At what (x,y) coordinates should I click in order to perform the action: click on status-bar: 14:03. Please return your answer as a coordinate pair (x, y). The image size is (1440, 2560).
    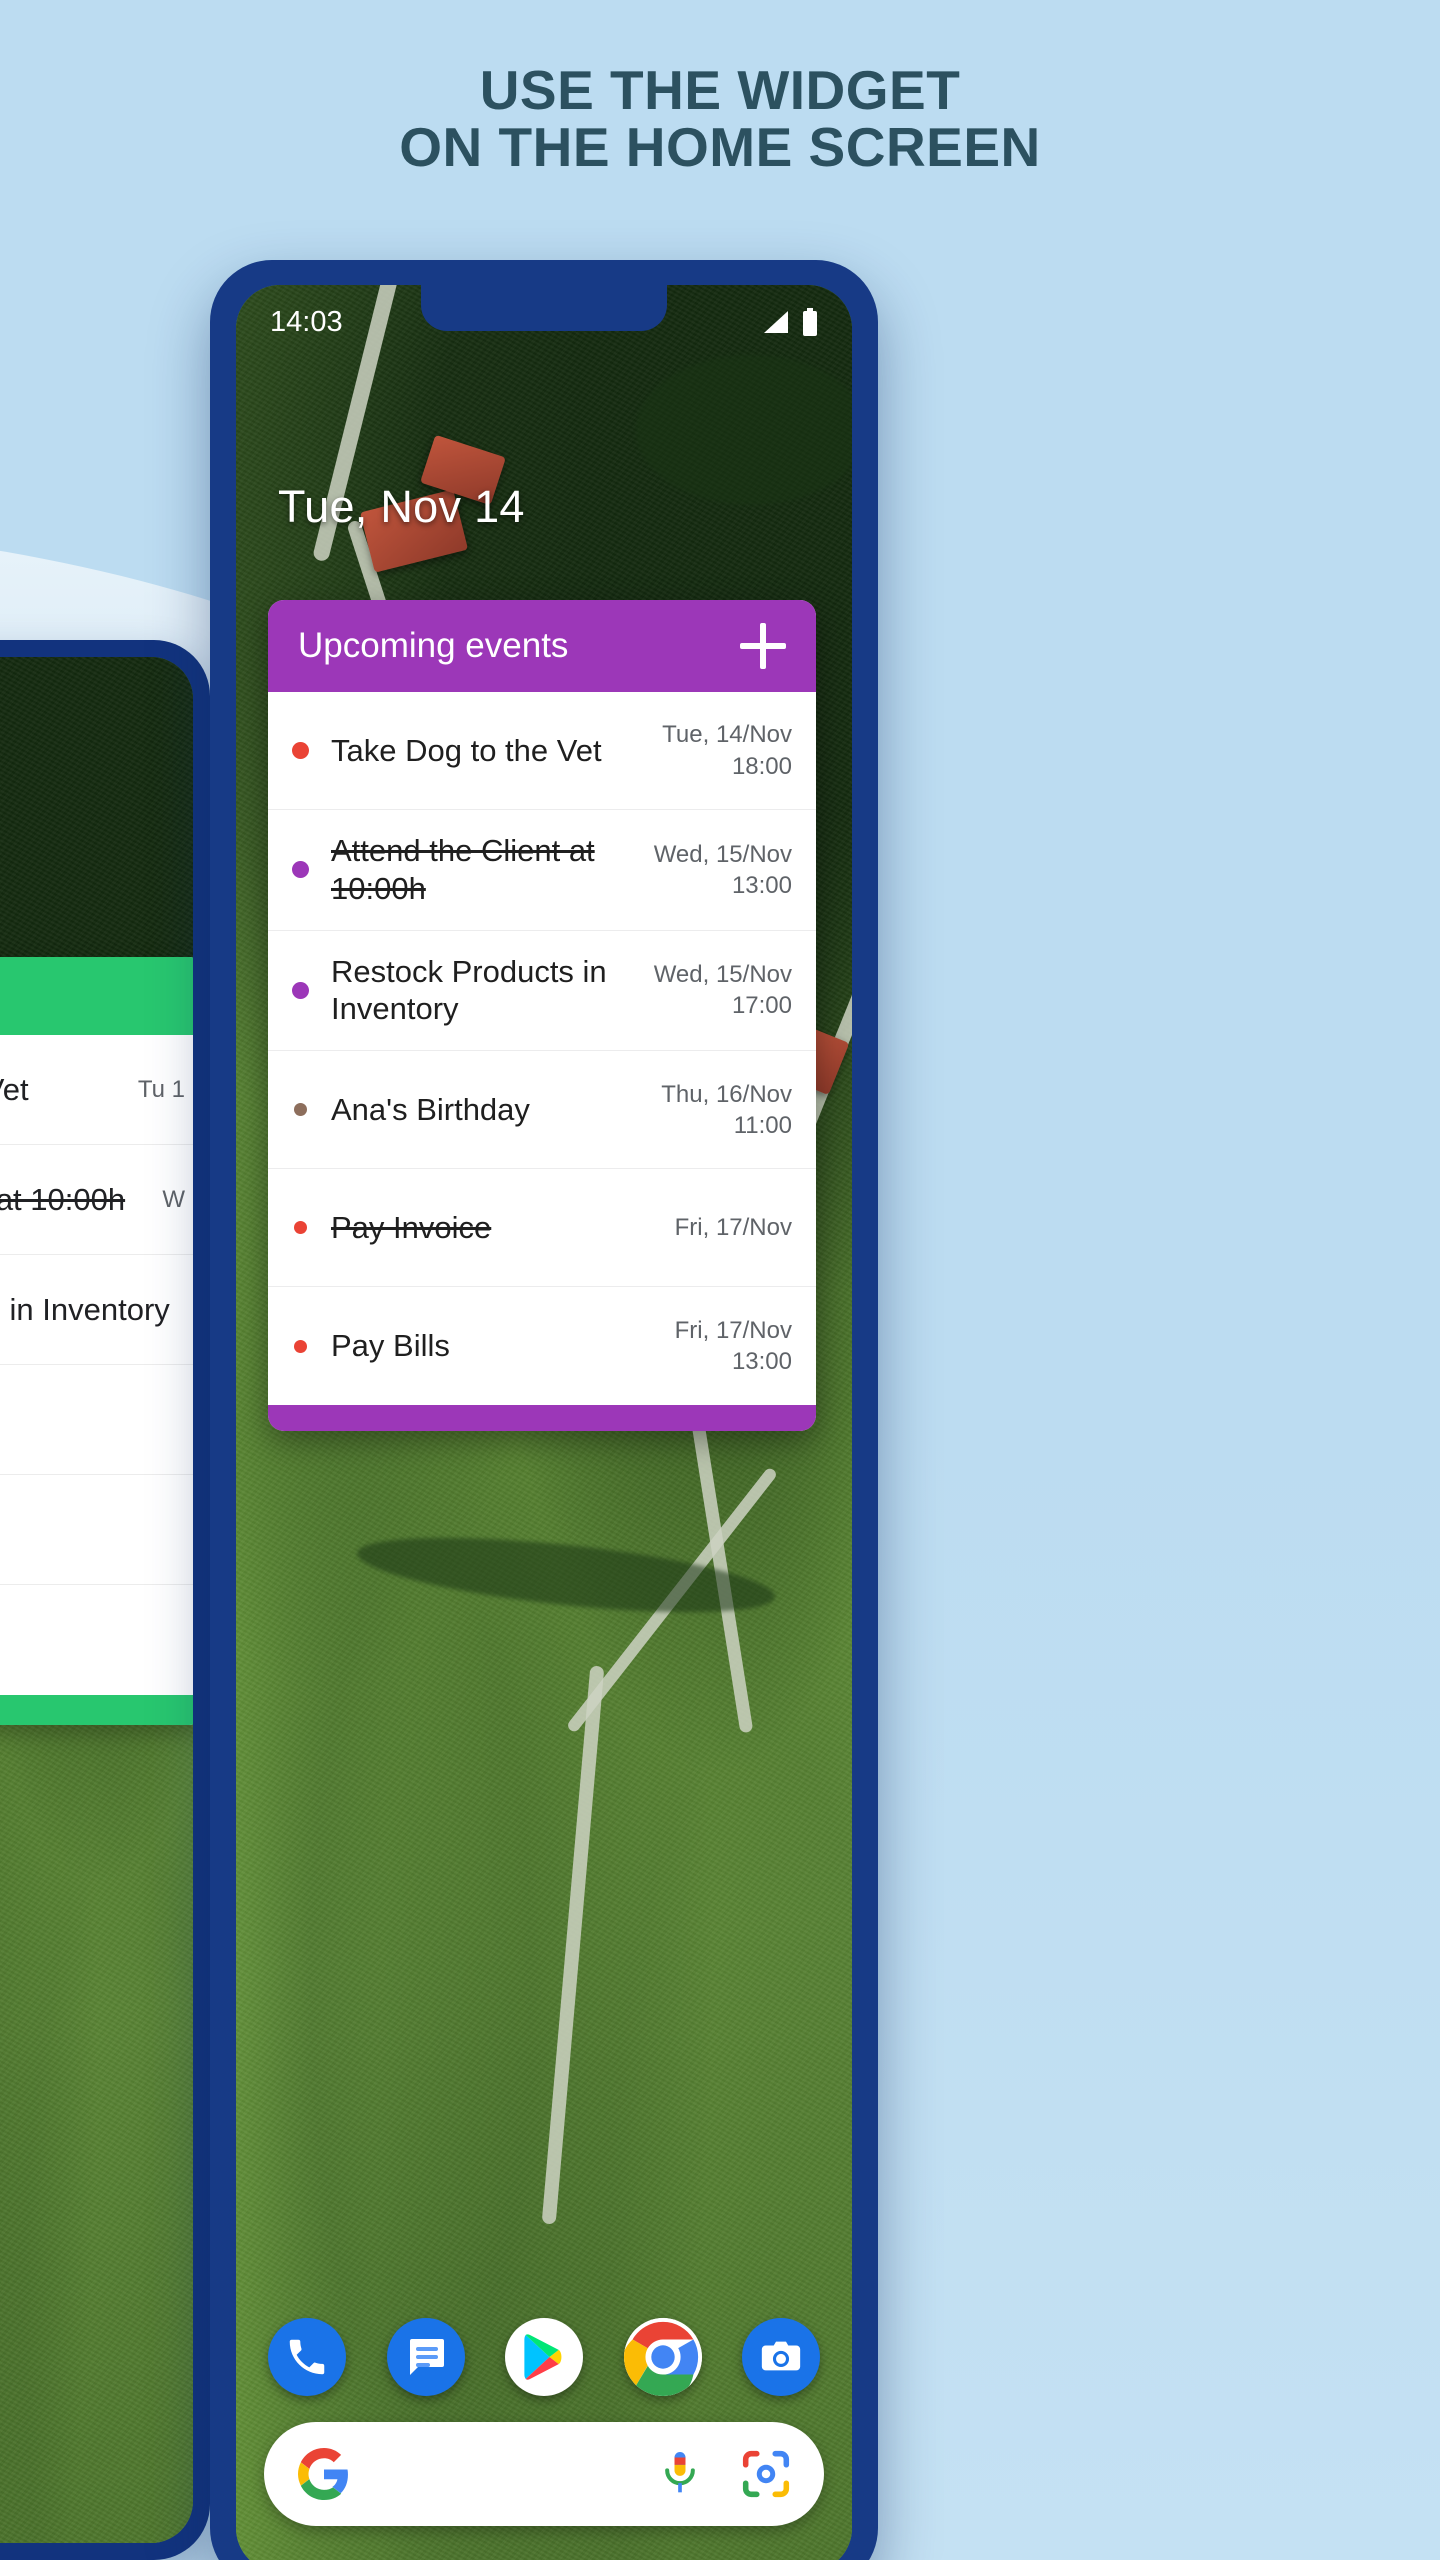
    Looking at the image, I should click on (544, 322).